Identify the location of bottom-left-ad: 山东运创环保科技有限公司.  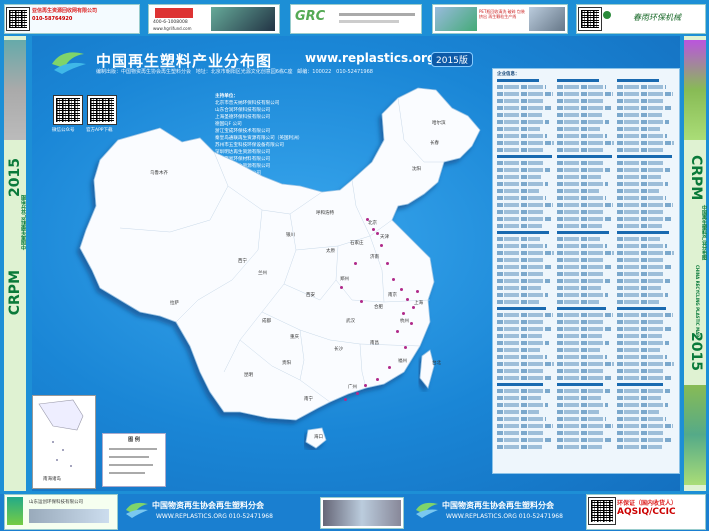
(61, 512).